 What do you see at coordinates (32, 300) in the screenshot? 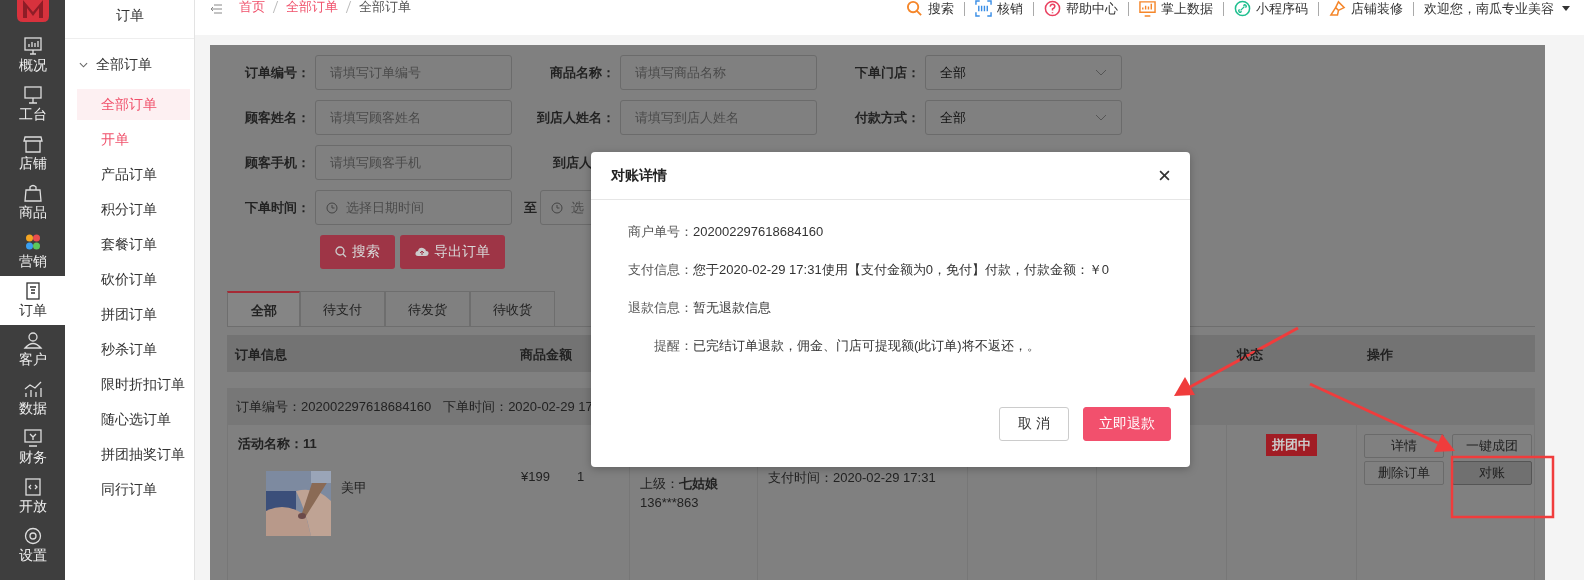
I see `nav-item: 订单` at bounding box center [32, 300].